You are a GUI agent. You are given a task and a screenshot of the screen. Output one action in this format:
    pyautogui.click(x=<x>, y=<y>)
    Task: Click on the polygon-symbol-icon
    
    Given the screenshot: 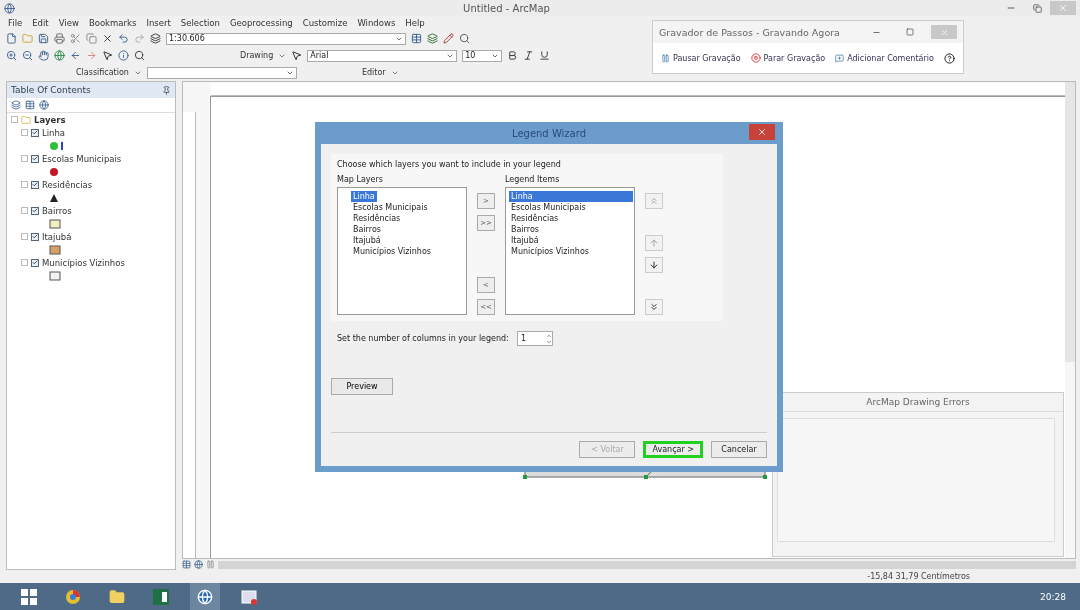 What is the action you would take?
    pyautogui.click(x=55, y=249)
    